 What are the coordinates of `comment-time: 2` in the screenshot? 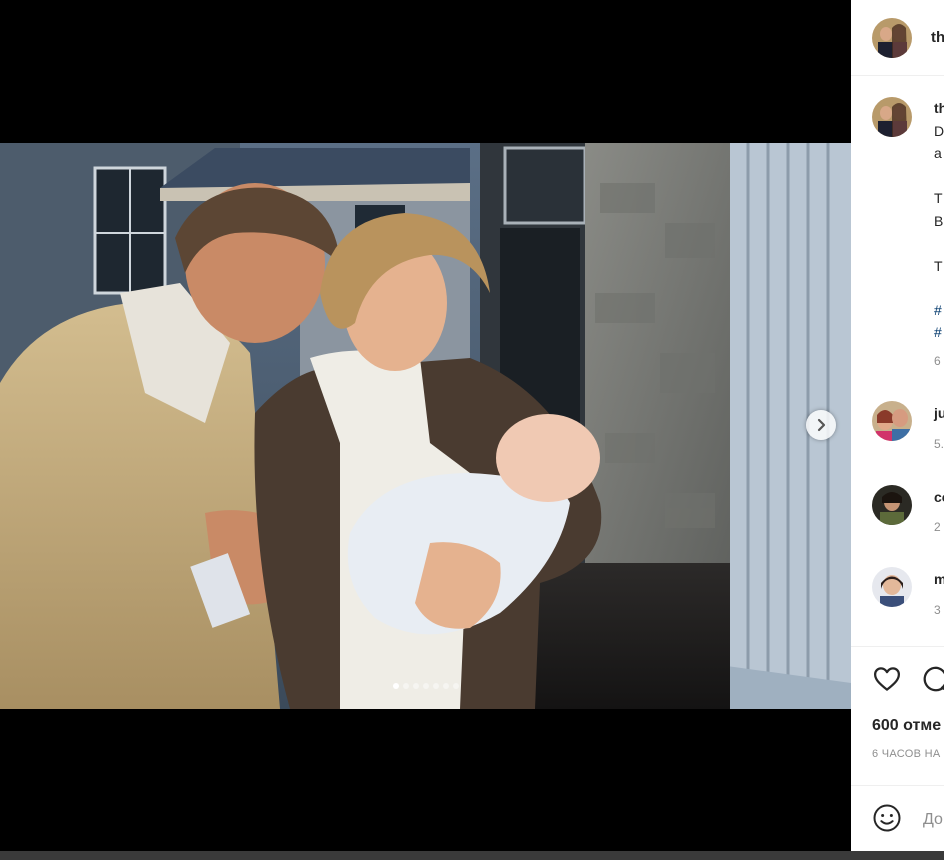 It's located at (937, 527).